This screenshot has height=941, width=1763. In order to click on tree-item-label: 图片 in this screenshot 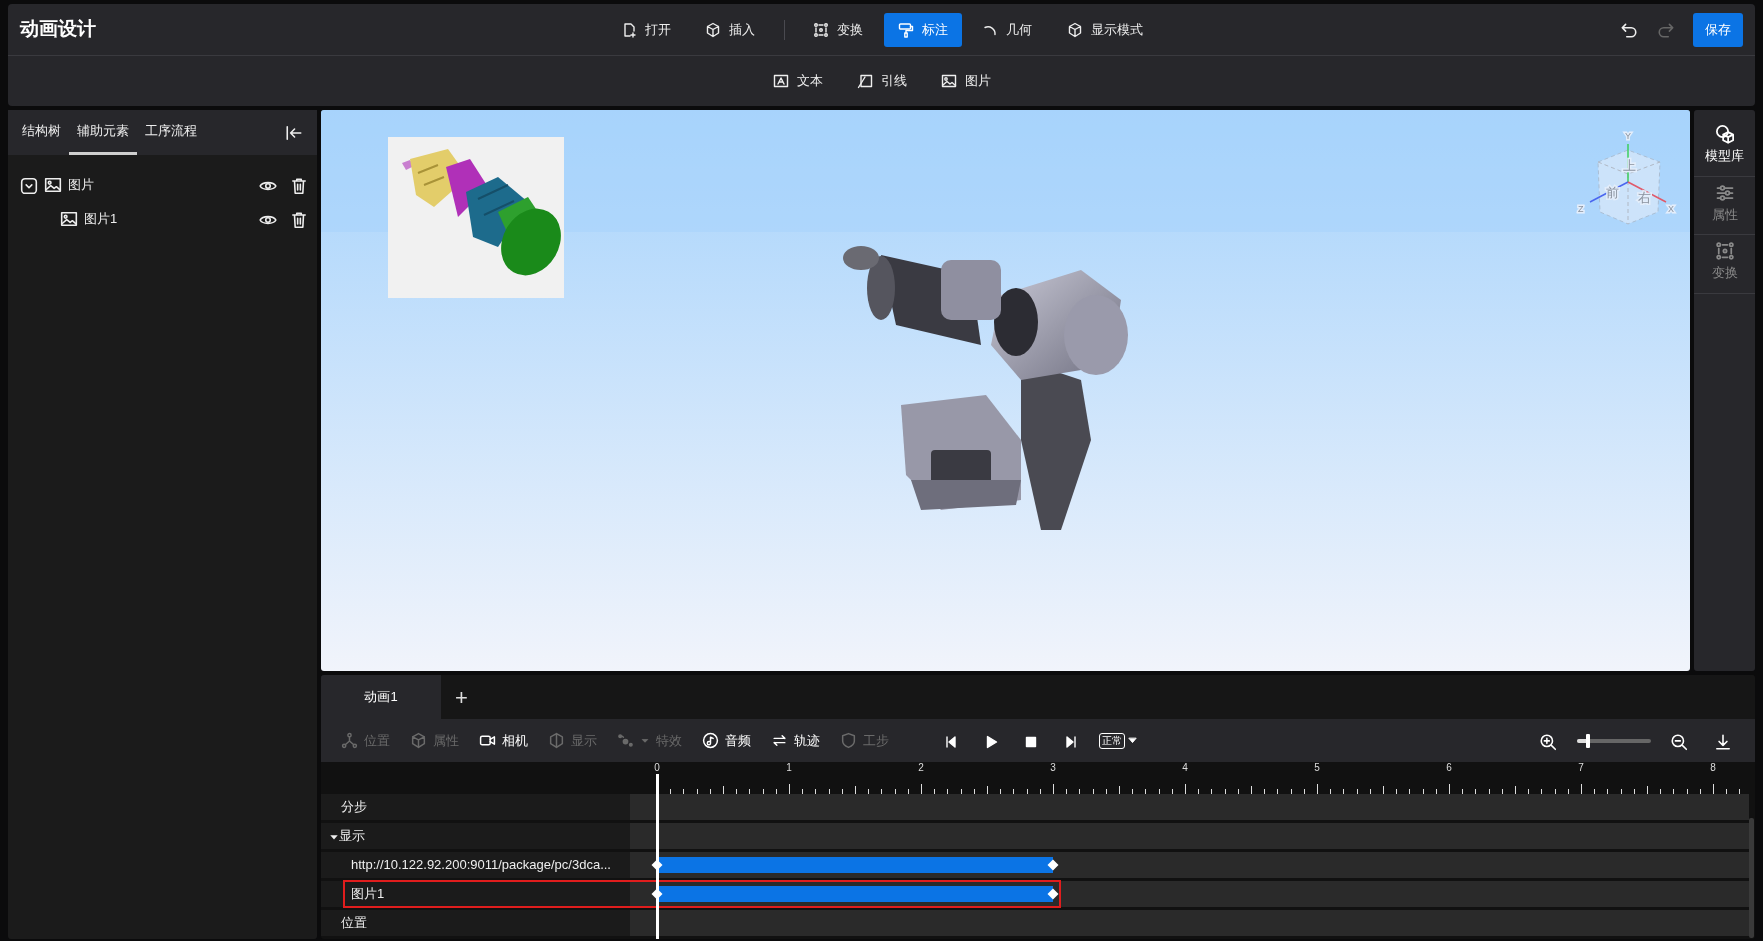, I will do `click(81, 185)`.